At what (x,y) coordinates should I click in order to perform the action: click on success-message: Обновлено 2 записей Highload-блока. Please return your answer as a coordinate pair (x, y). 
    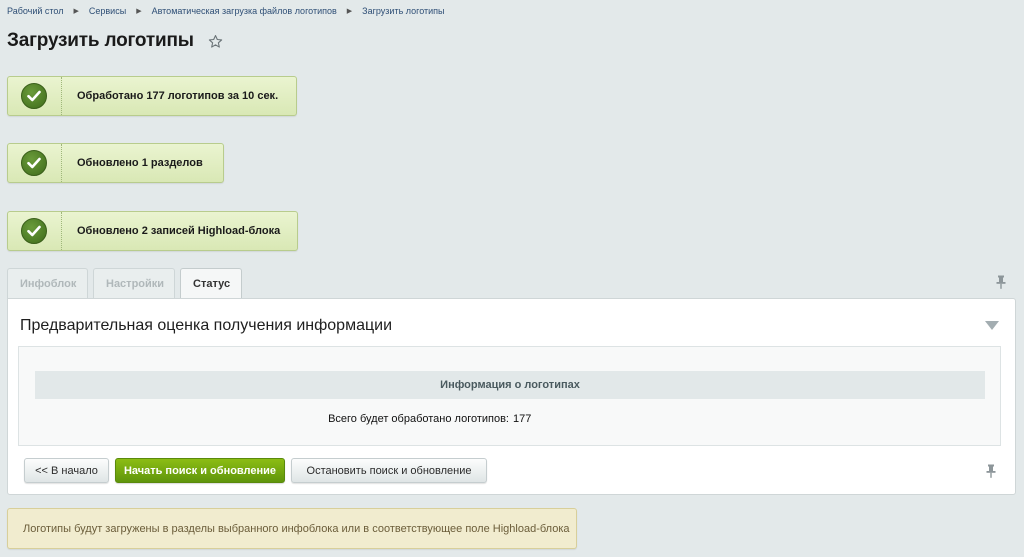
    Looking at the image, I should click on (152, 231).